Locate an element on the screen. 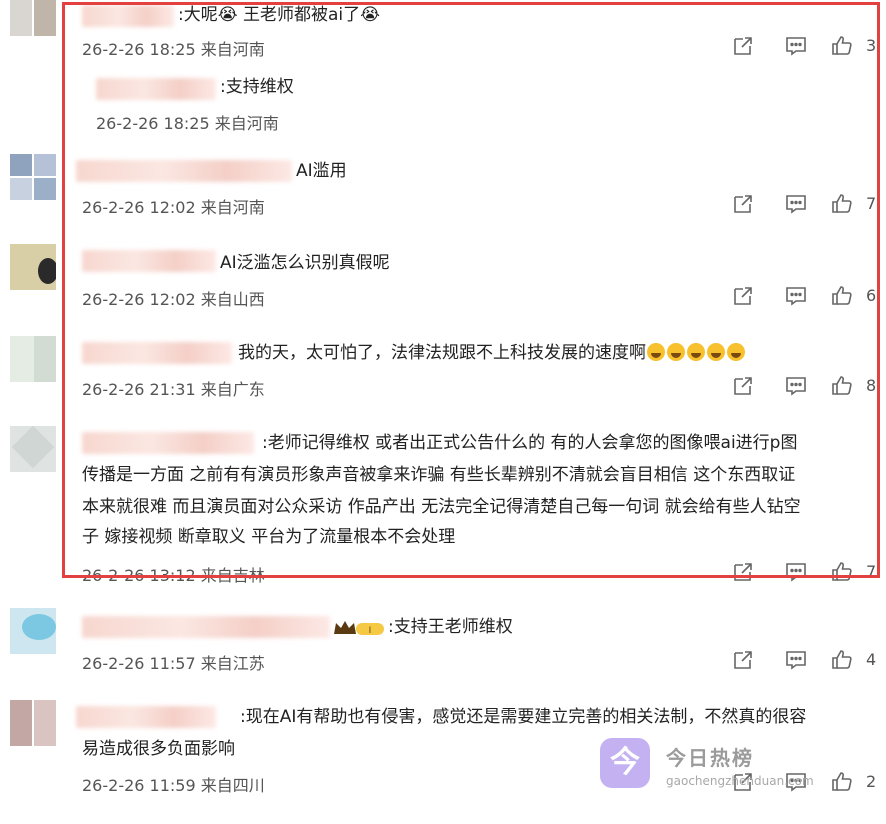  watermark: 今 今日热榜 gaochengzhenduan.com is located at coordinates (715, 769).